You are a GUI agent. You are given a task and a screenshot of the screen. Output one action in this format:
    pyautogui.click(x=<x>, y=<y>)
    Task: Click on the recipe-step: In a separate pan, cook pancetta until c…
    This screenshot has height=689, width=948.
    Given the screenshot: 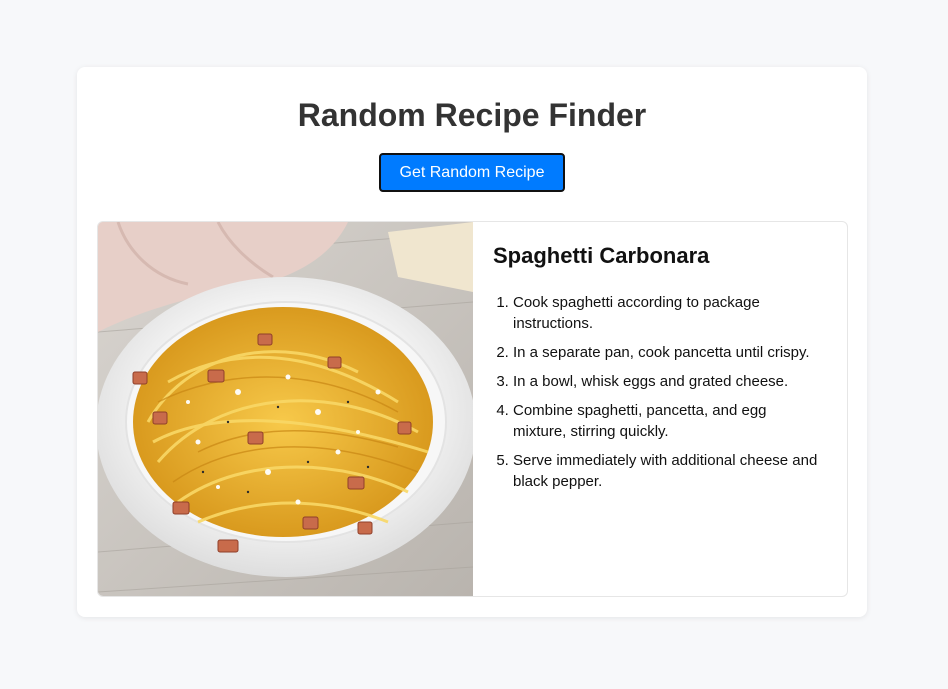 What is the action you would take?
    pyautogui.click(x=668, y=352)
    